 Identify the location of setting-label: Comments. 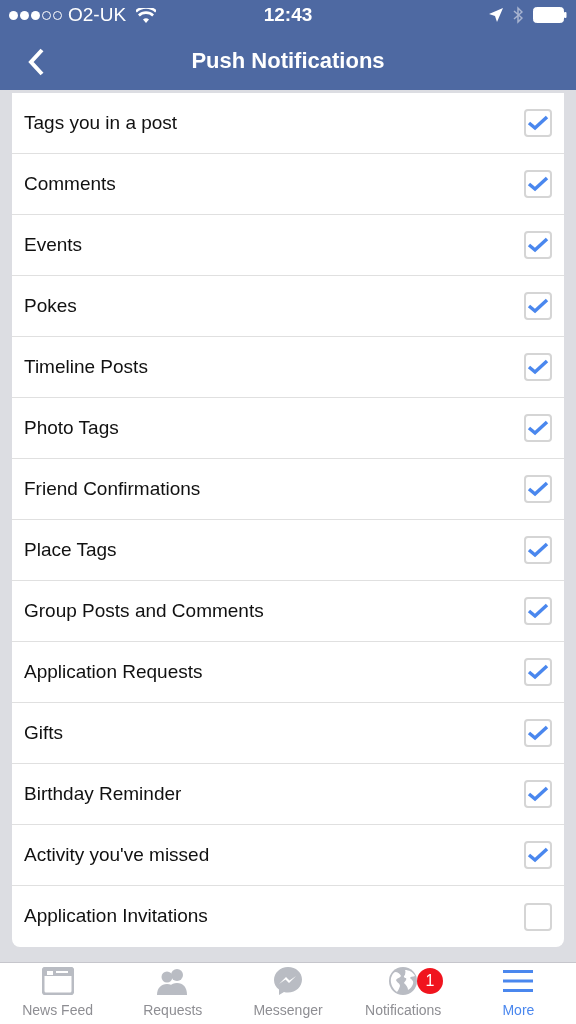
(70, 183).